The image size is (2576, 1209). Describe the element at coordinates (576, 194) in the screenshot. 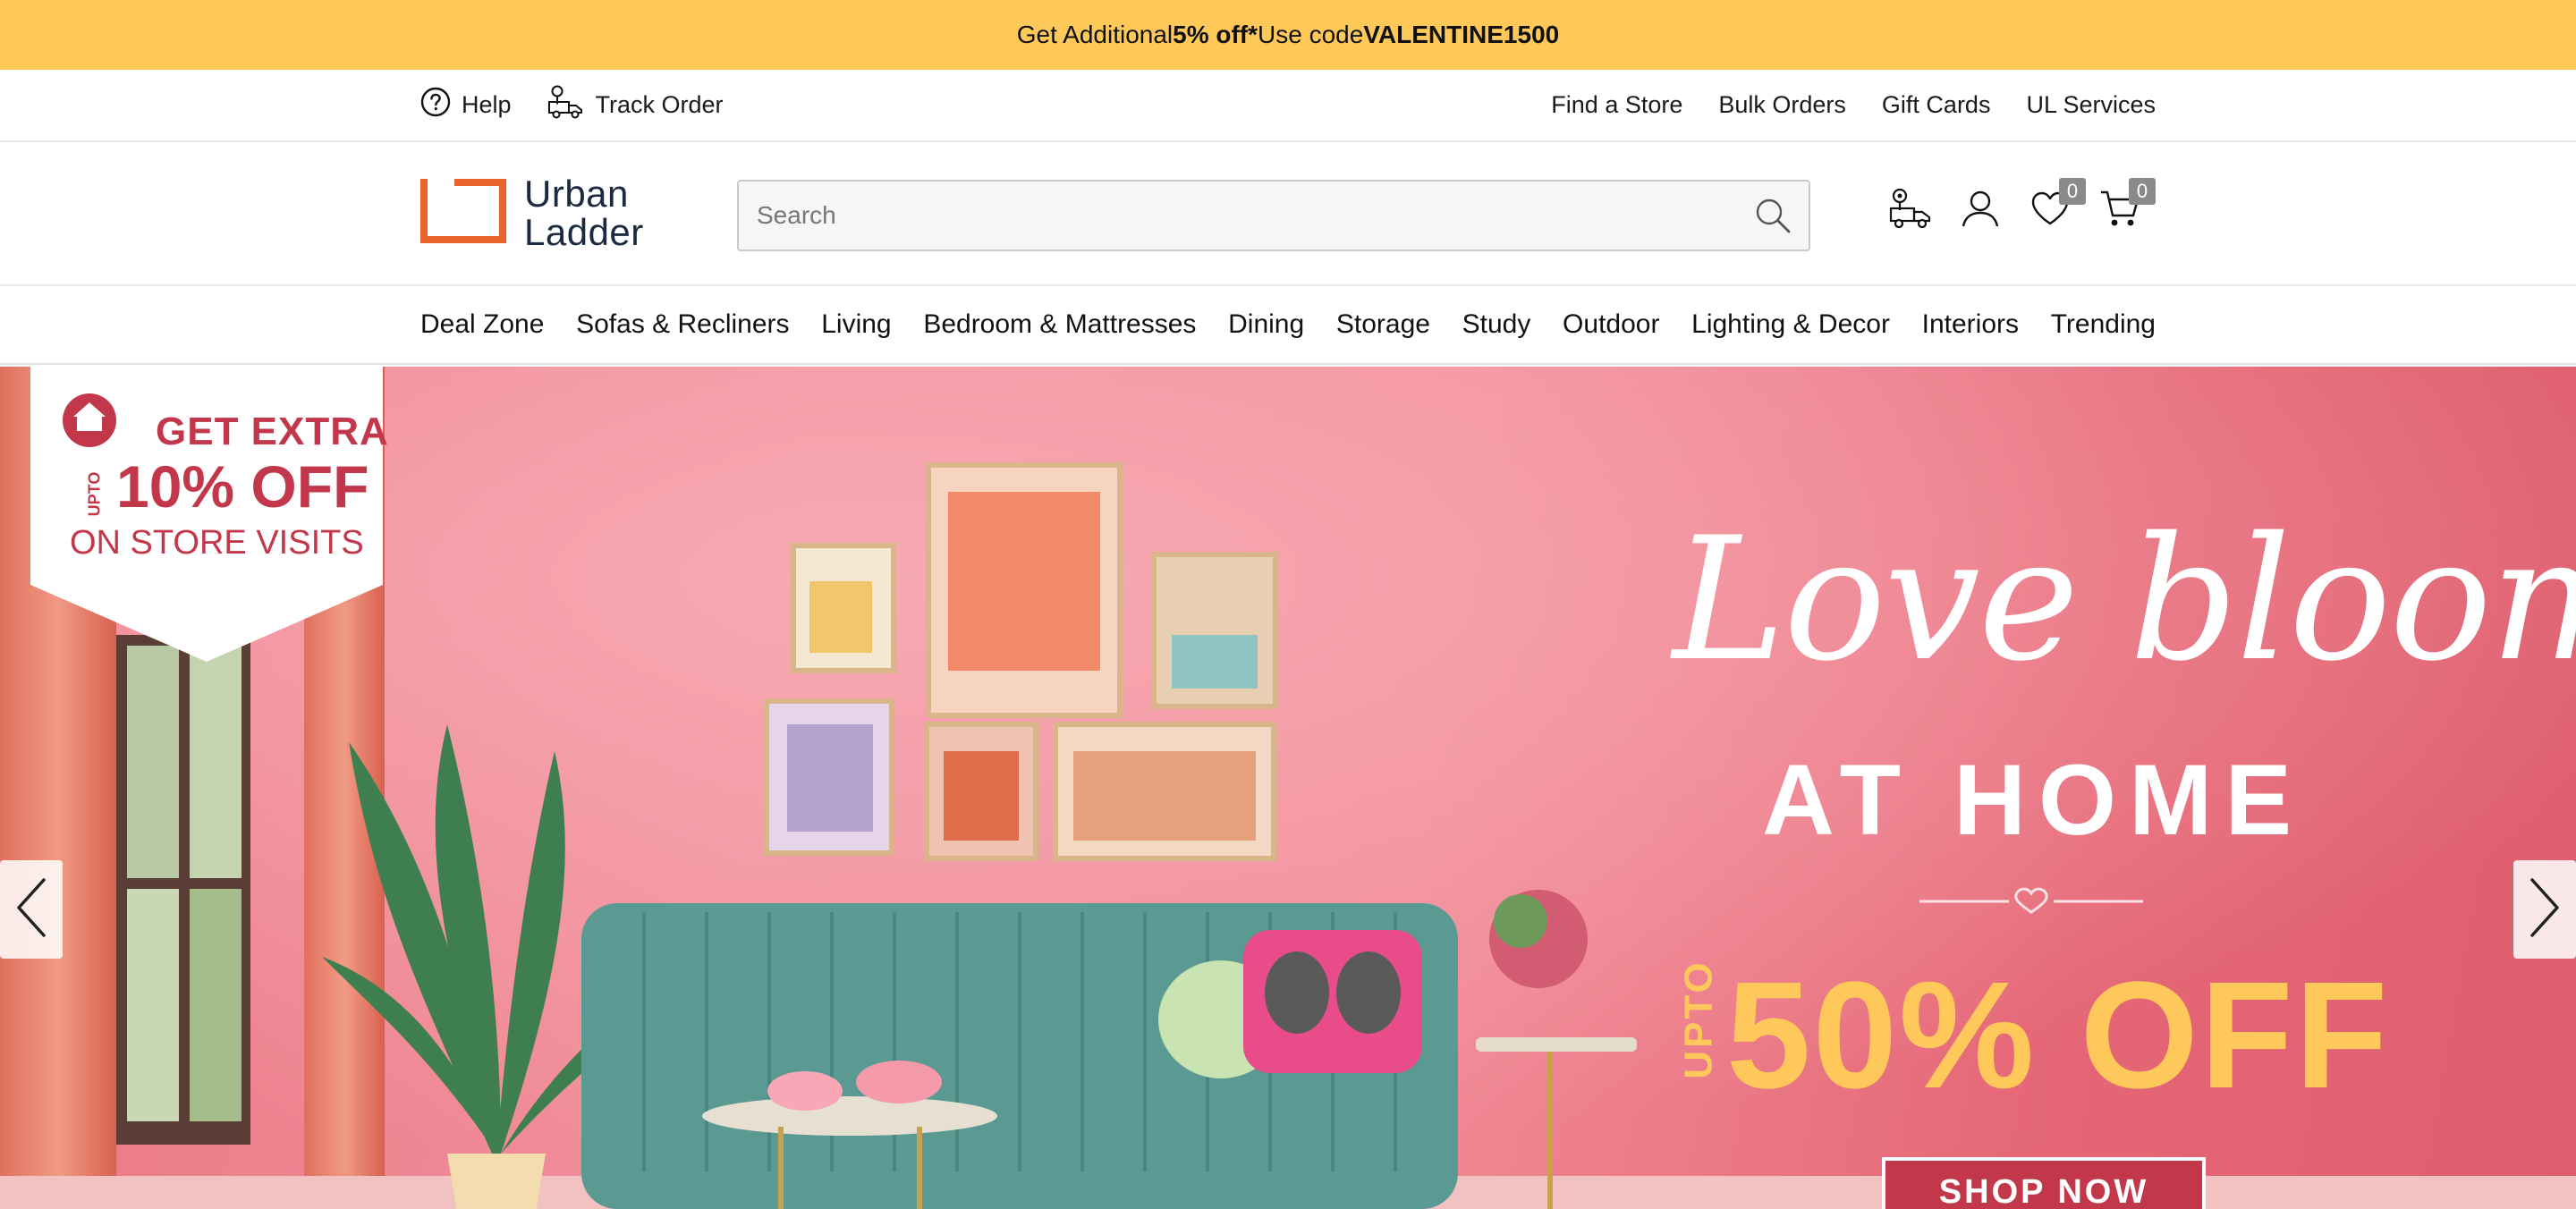

I see `logo-line1: Urban` at that location.